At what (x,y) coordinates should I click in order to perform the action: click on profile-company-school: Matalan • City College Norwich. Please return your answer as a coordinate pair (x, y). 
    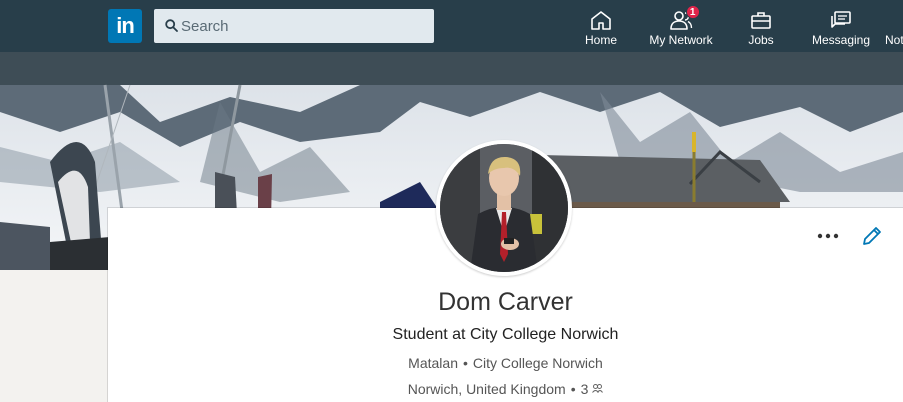
    Looking at the image, I should click on (505, 363).